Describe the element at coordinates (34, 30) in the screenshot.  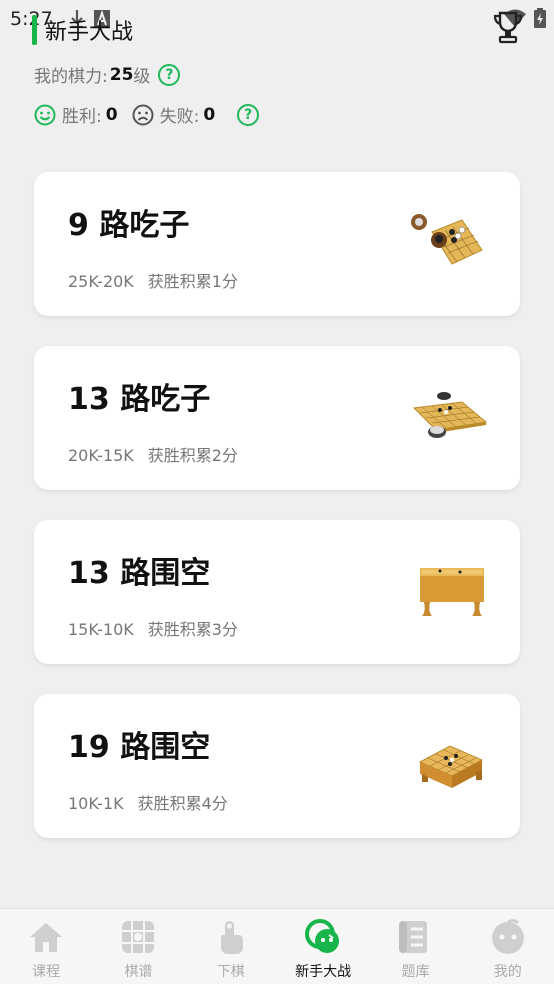
I see `title-accent-bar` at that location.